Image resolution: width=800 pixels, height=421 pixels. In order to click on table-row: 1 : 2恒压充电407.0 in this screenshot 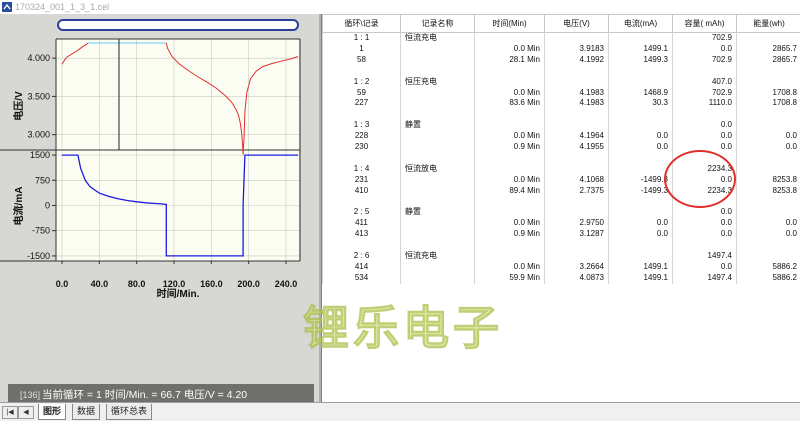, I will do `click(561, 82)`.